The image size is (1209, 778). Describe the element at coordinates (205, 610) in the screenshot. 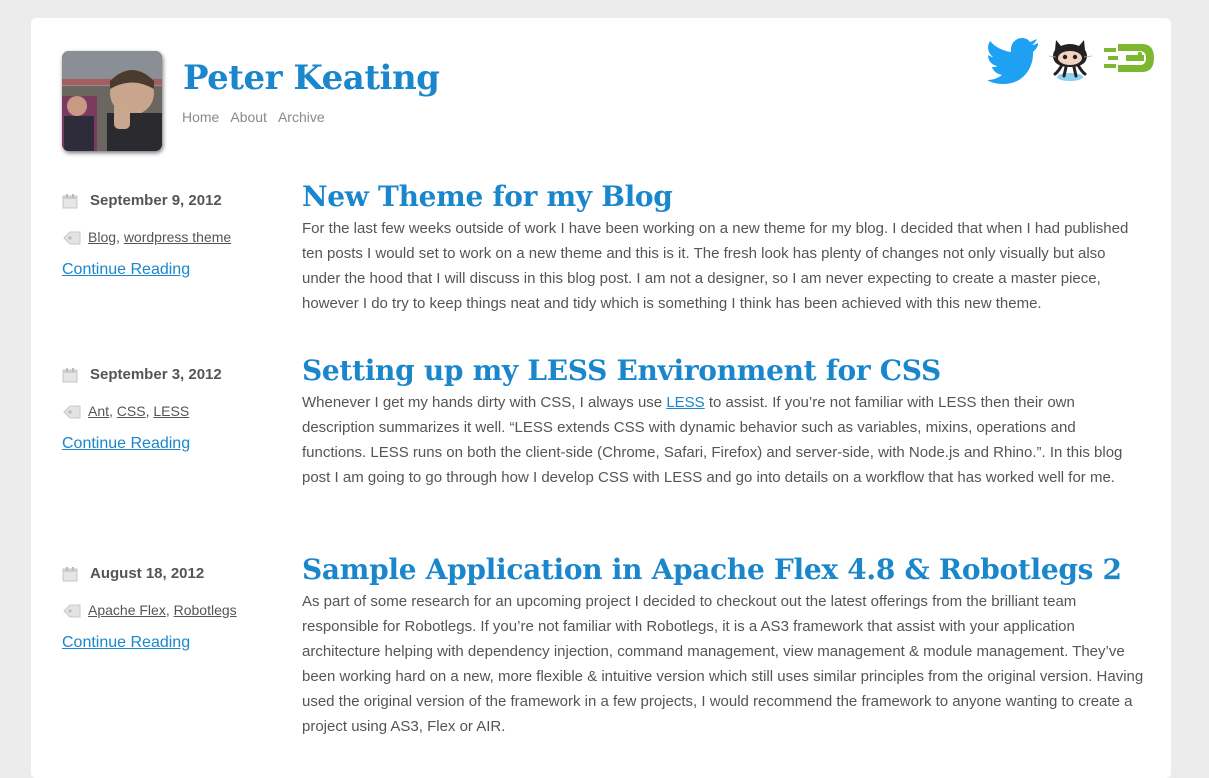

I see `tag-link: Robotlegs` at that location.